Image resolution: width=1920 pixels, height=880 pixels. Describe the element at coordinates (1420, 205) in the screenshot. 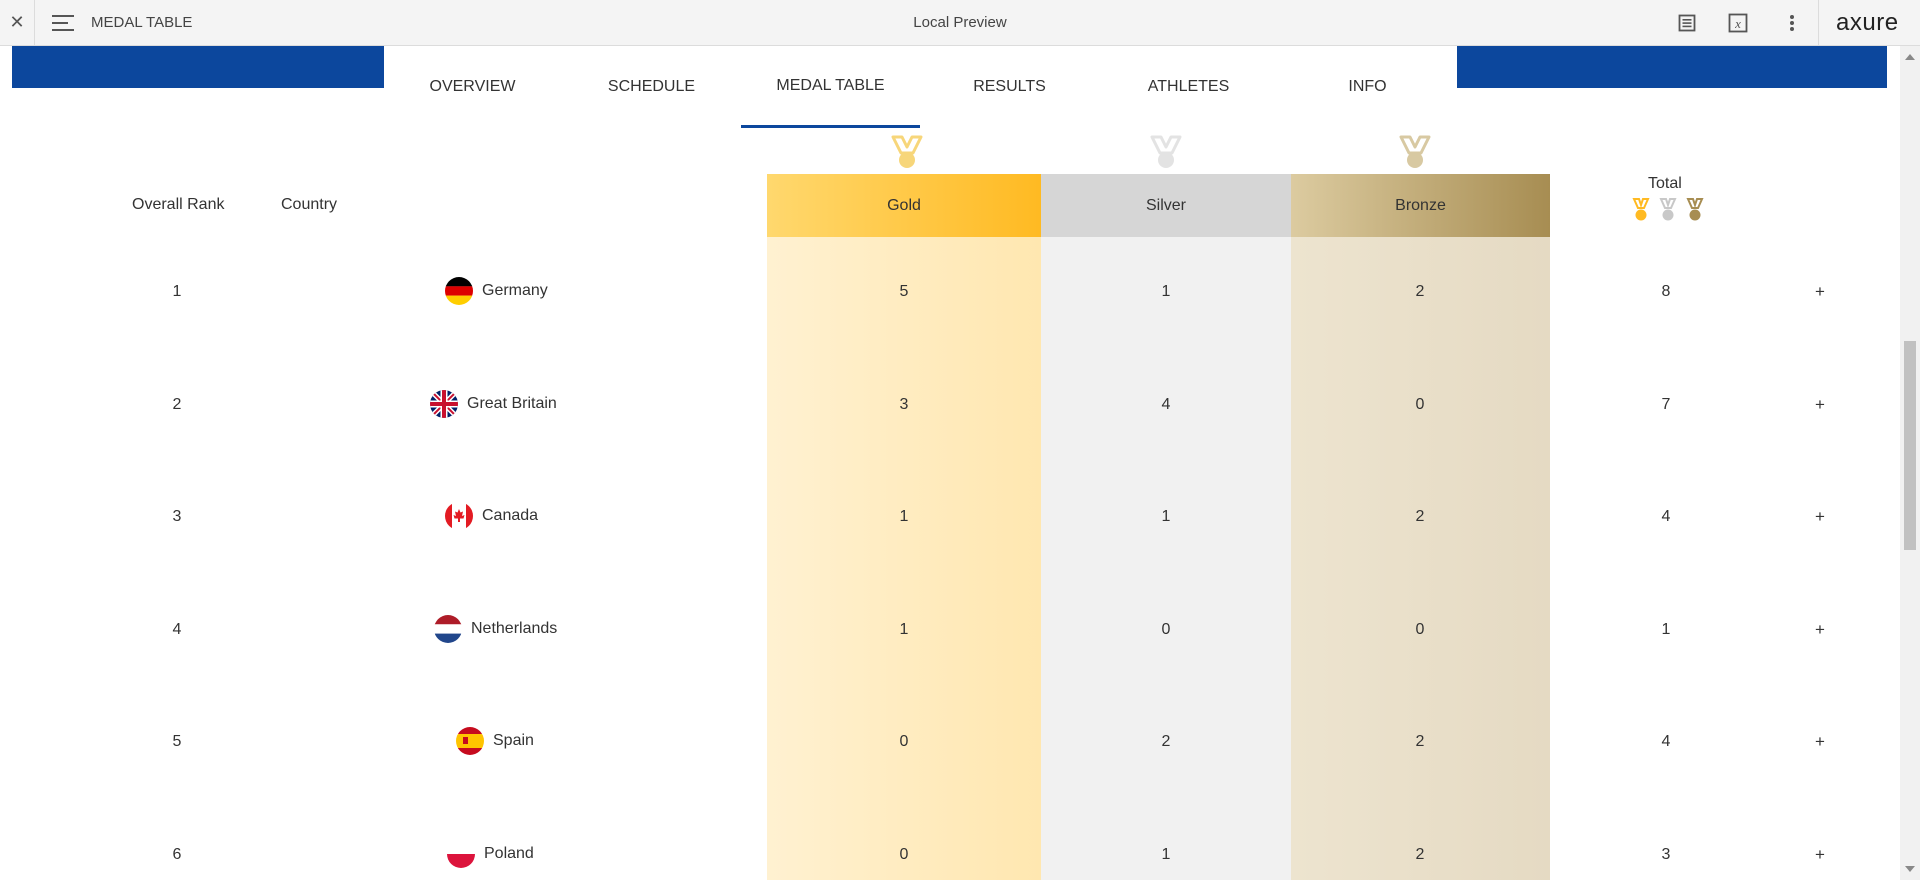

I see `header-bronze: Bronze` at that location.